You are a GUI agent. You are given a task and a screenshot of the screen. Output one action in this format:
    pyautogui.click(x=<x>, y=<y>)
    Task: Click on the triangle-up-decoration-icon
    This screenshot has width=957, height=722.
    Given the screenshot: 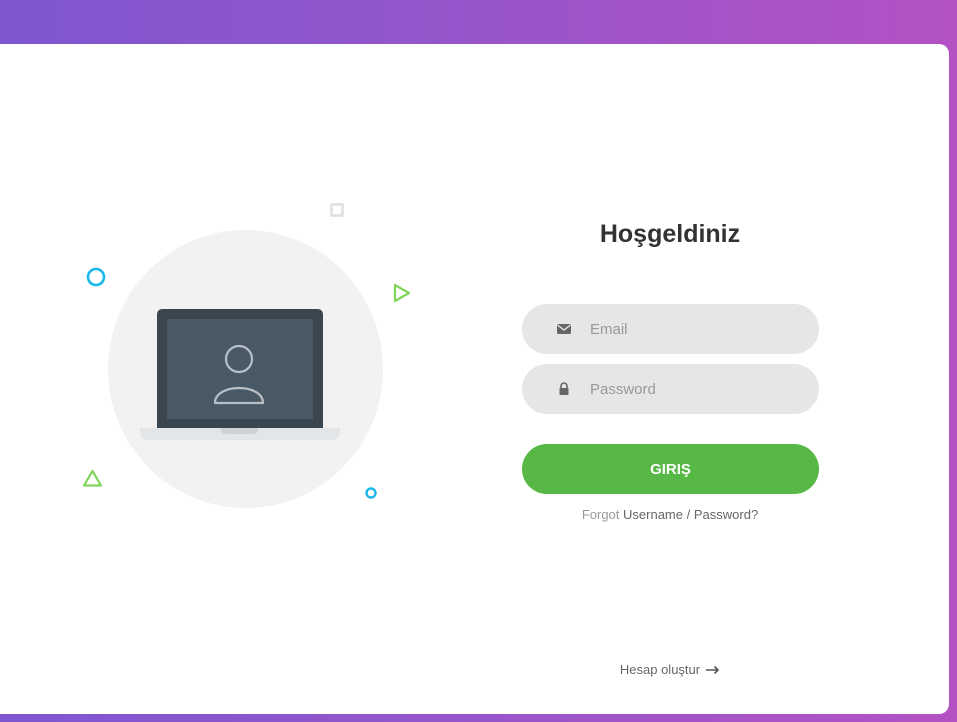 What is the action you would take?
    pyautogui.click(x=92, y=478)
    